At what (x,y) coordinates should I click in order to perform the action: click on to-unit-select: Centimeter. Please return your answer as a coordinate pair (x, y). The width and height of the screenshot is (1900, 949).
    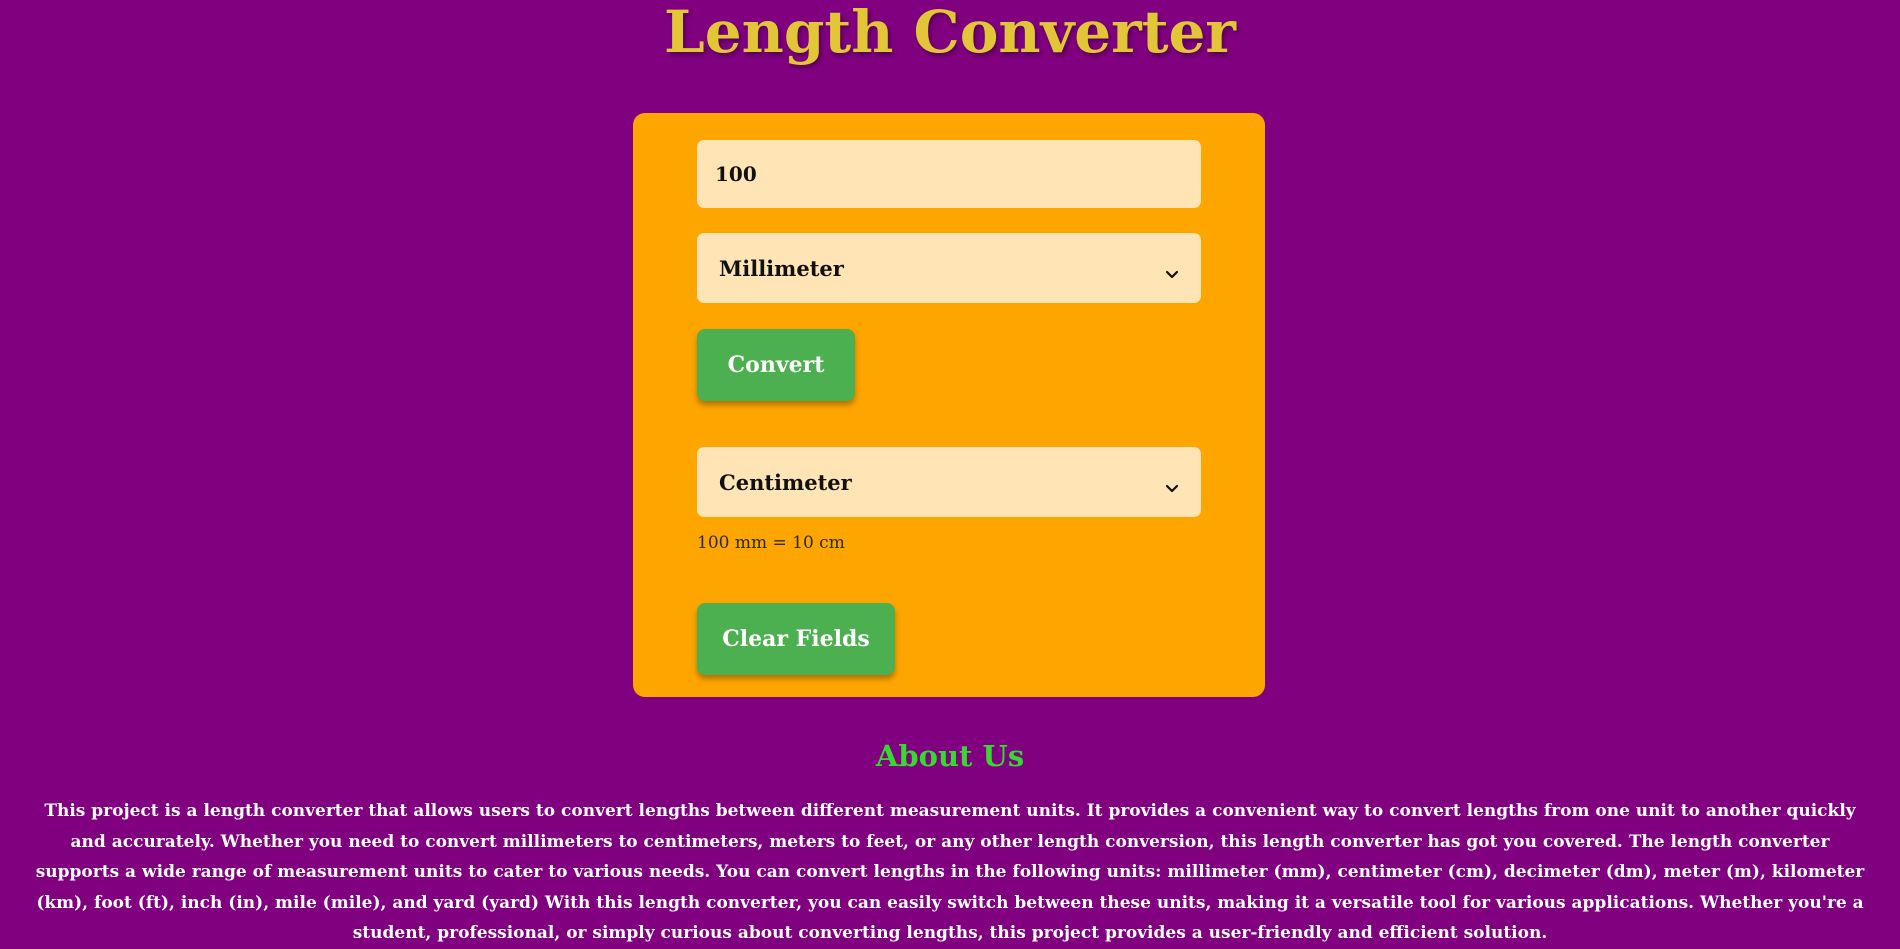
    Looking at the image, I should click on (949, 482).